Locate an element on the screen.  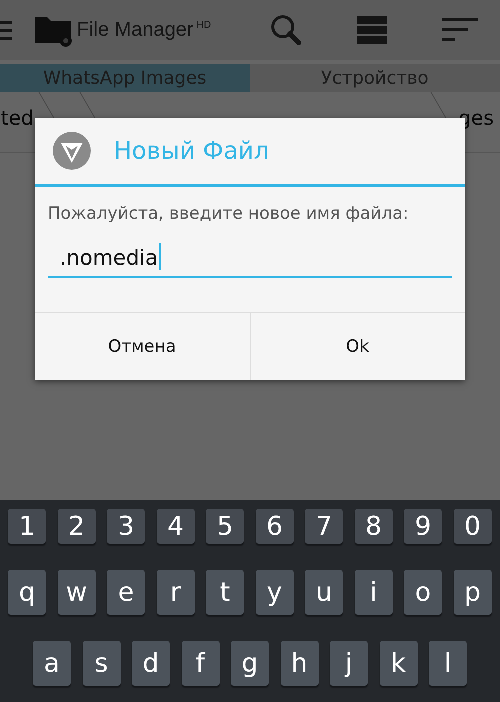
key: 6 is located at coordinates (275, 526).